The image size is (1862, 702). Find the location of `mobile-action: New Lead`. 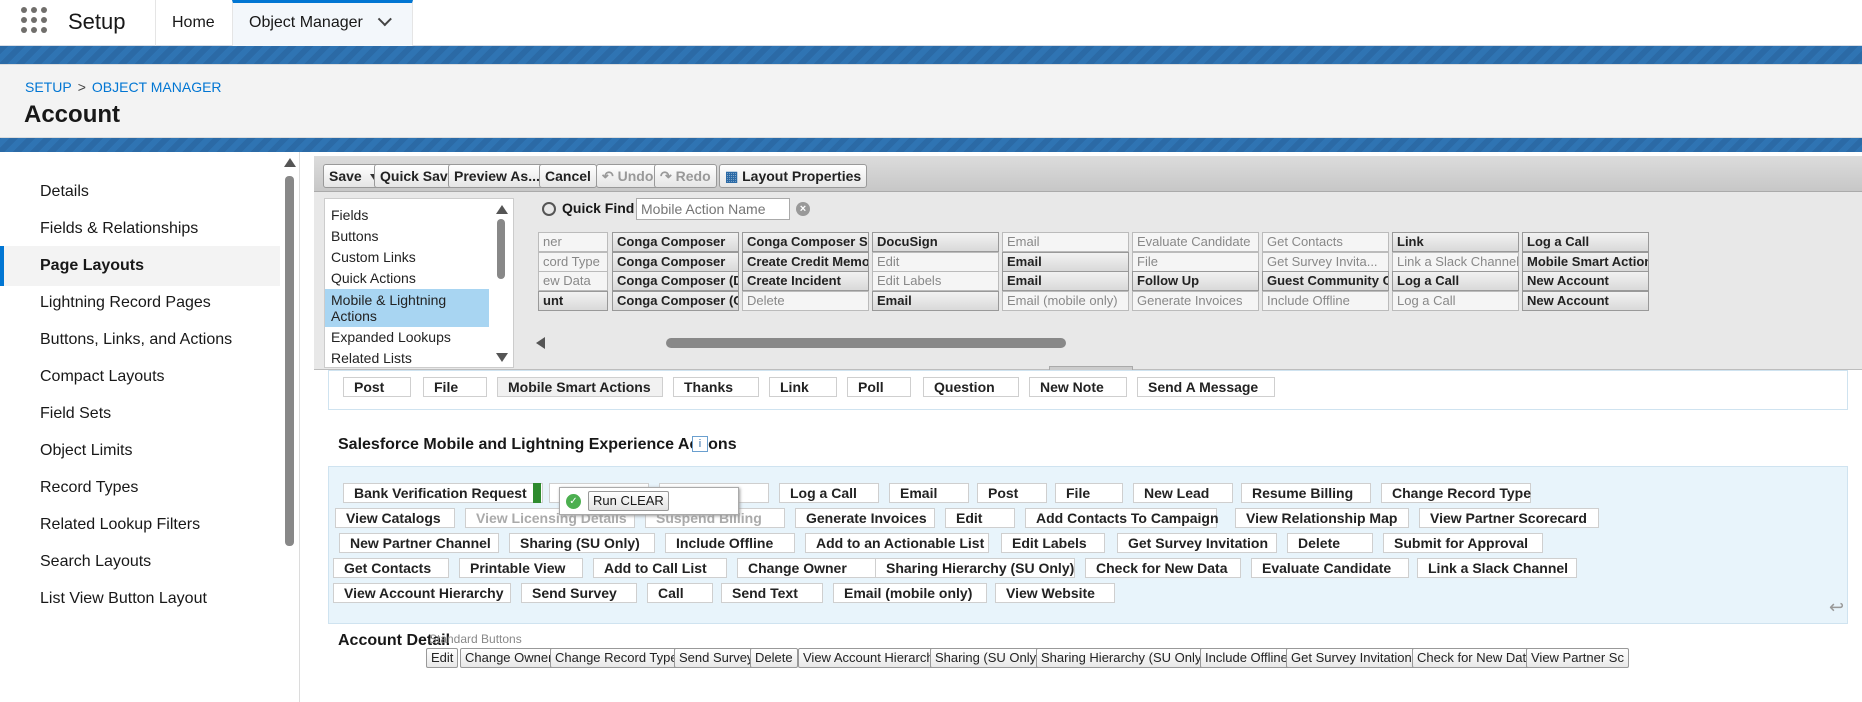

mobile-action: New Lead is located at coordinates (1183, 493).